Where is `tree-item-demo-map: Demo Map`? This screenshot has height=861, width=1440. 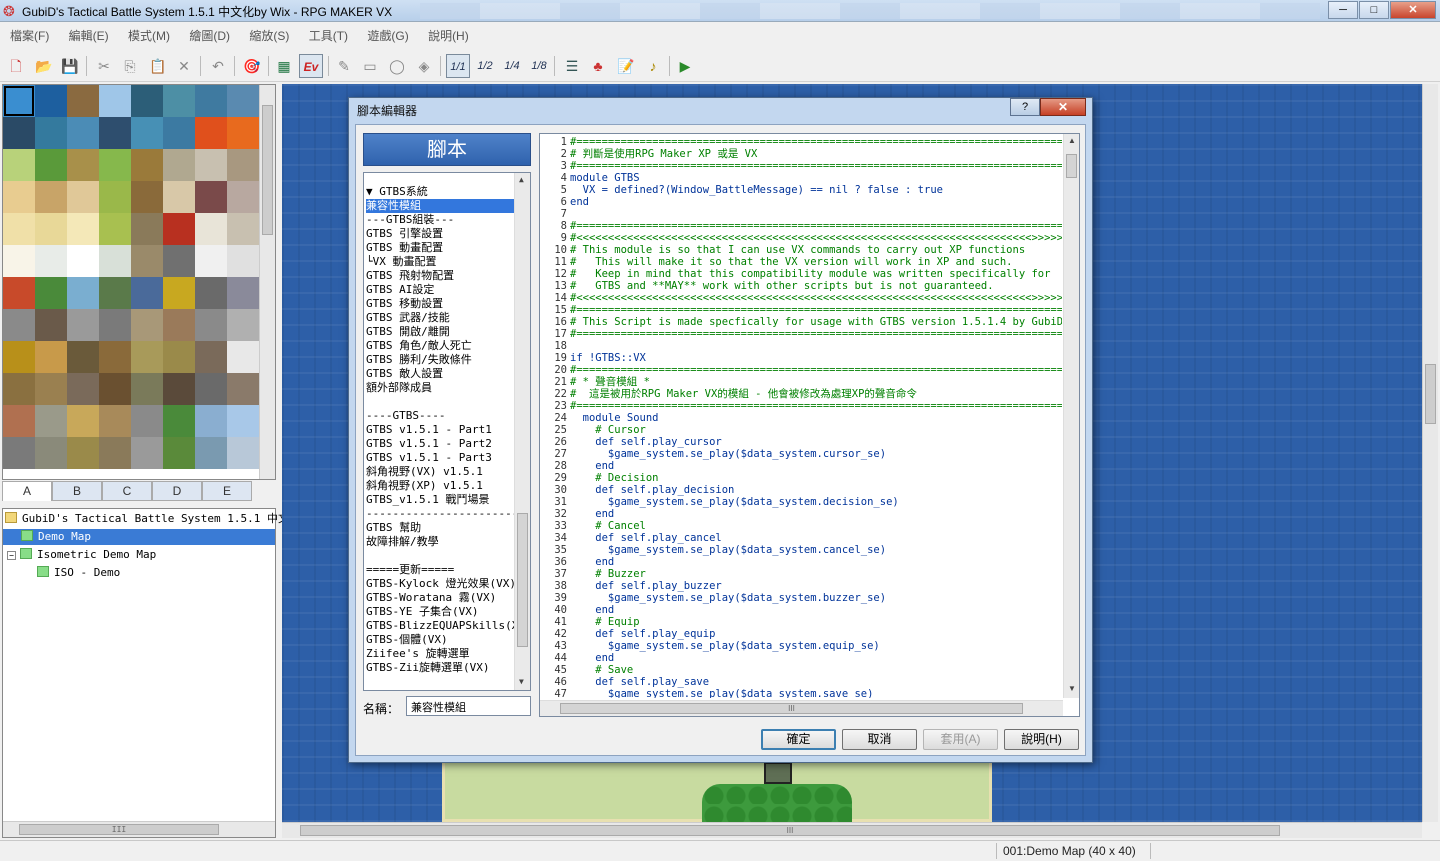
tree-item-demo-map: Demo Map is located at coordinates (139, 537).